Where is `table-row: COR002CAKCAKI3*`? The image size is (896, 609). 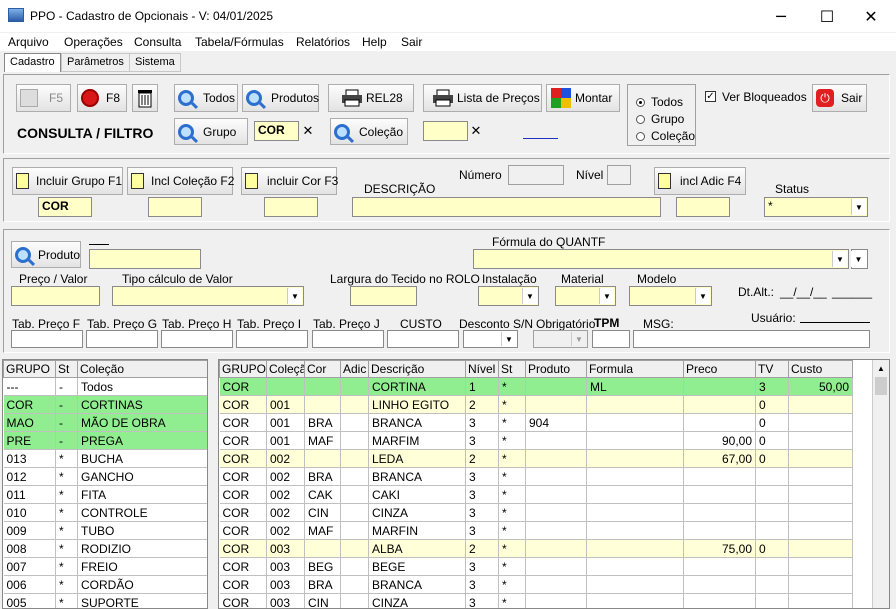
table-row: COR002CAKCAKI3* is located at coordinates (536, 495).